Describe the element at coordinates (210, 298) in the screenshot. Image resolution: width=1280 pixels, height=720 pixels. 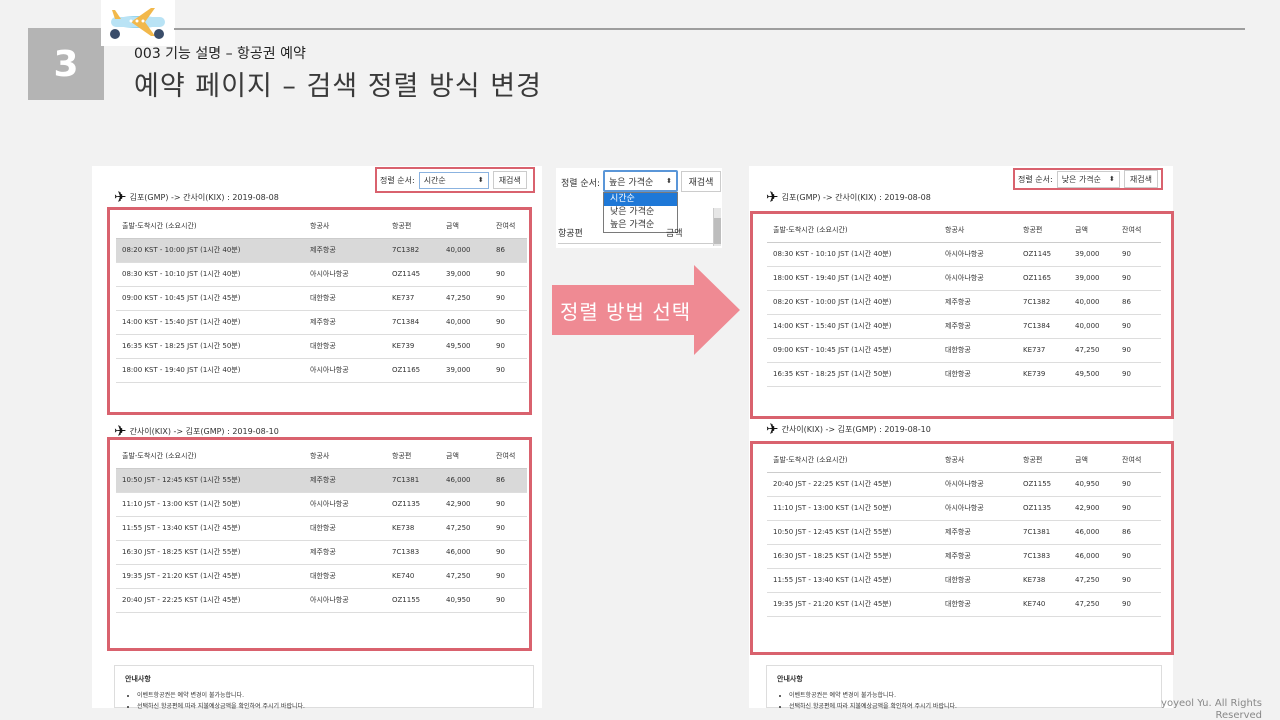
I see `cell-time: 09:00 KST - 10:45 JST (1시간 45분)` at that location.